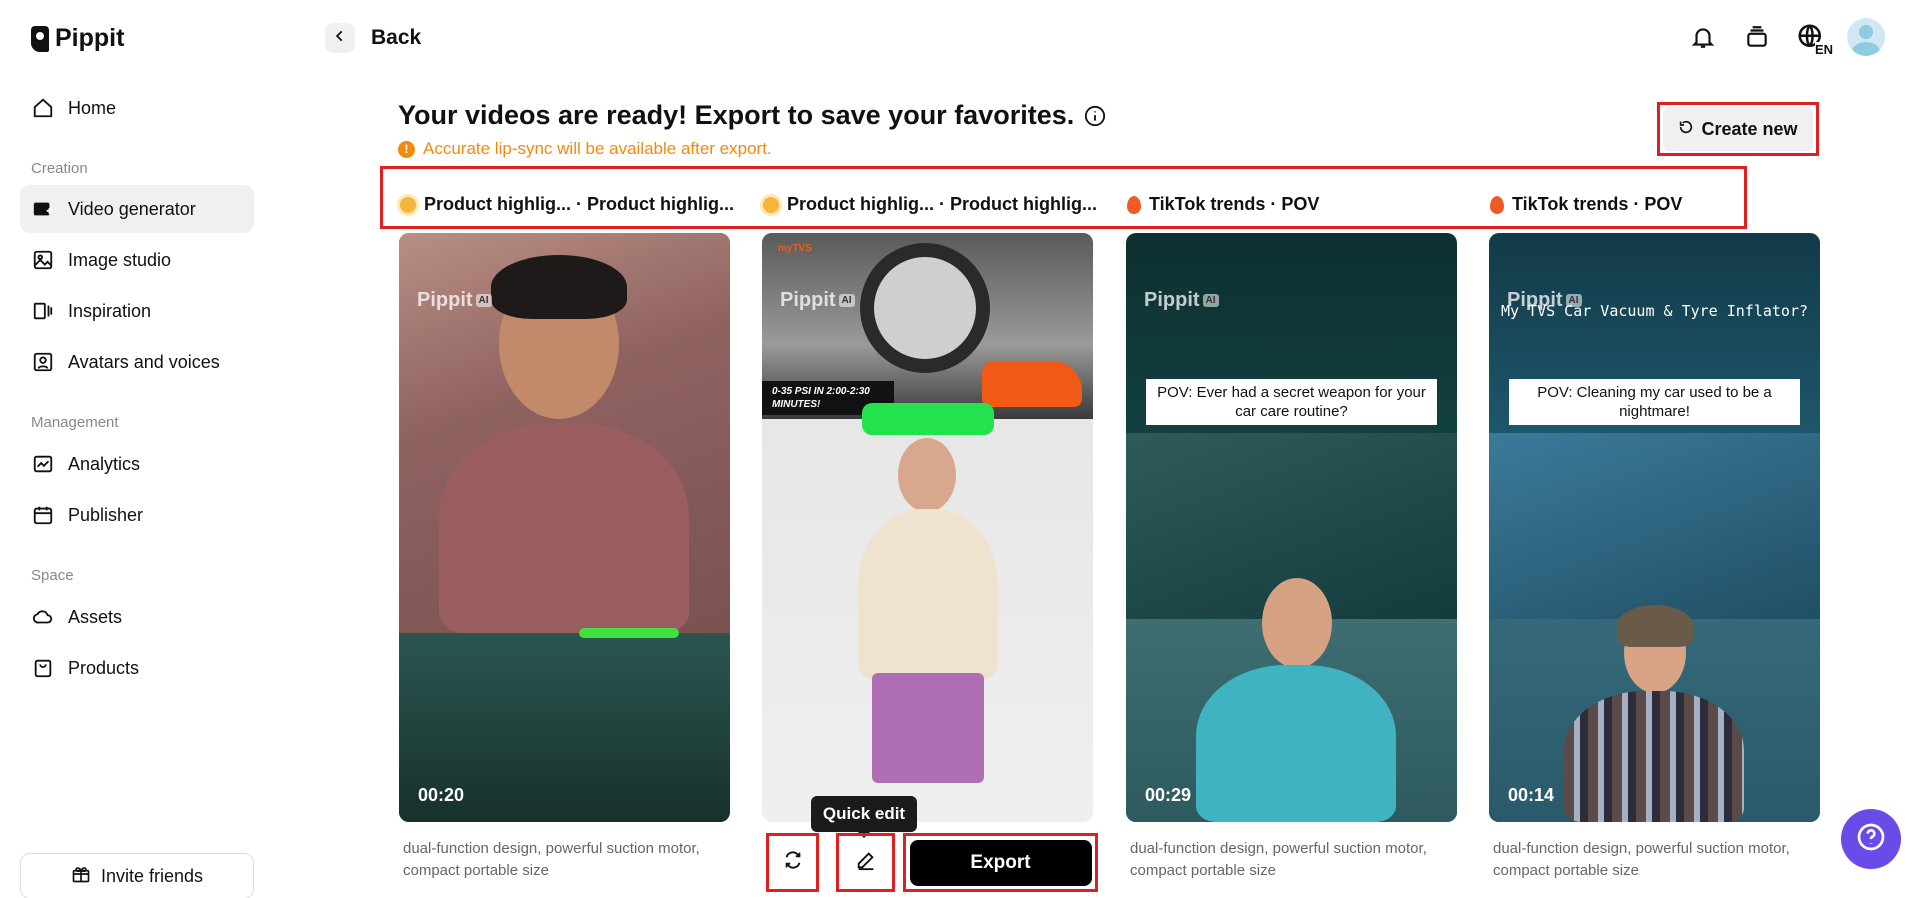  What do you see at coordinates (1032, 384) in the screenshot?
I see `inflator-device` at bounding box center [1032, 384].